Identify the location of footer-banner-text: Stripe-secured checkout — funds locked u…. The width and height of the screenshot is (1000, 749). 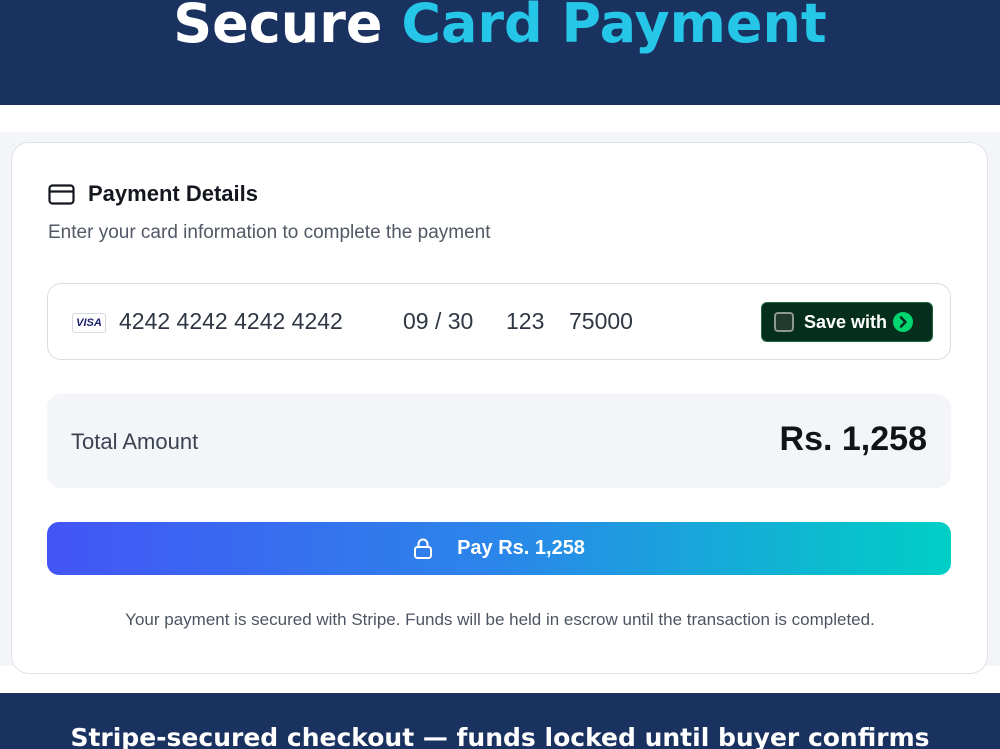
(500, 736).